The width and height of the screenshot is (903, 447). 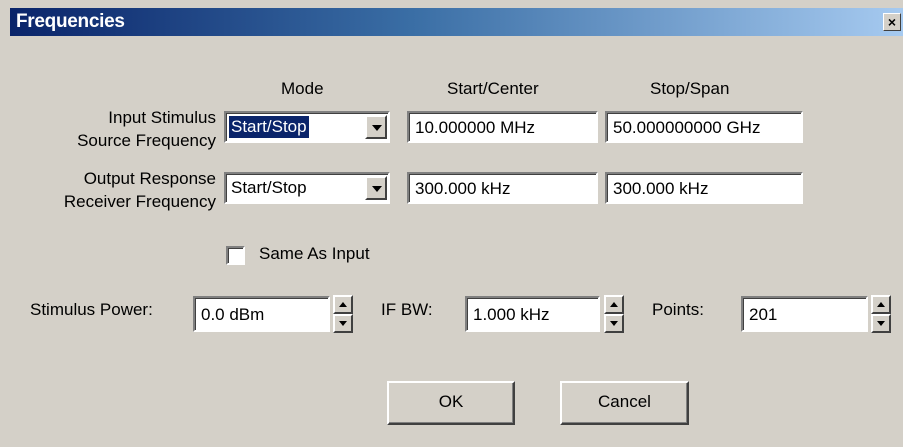 I want to click on output-start-value: 300.000 kHz, so click(x=463, y=188).